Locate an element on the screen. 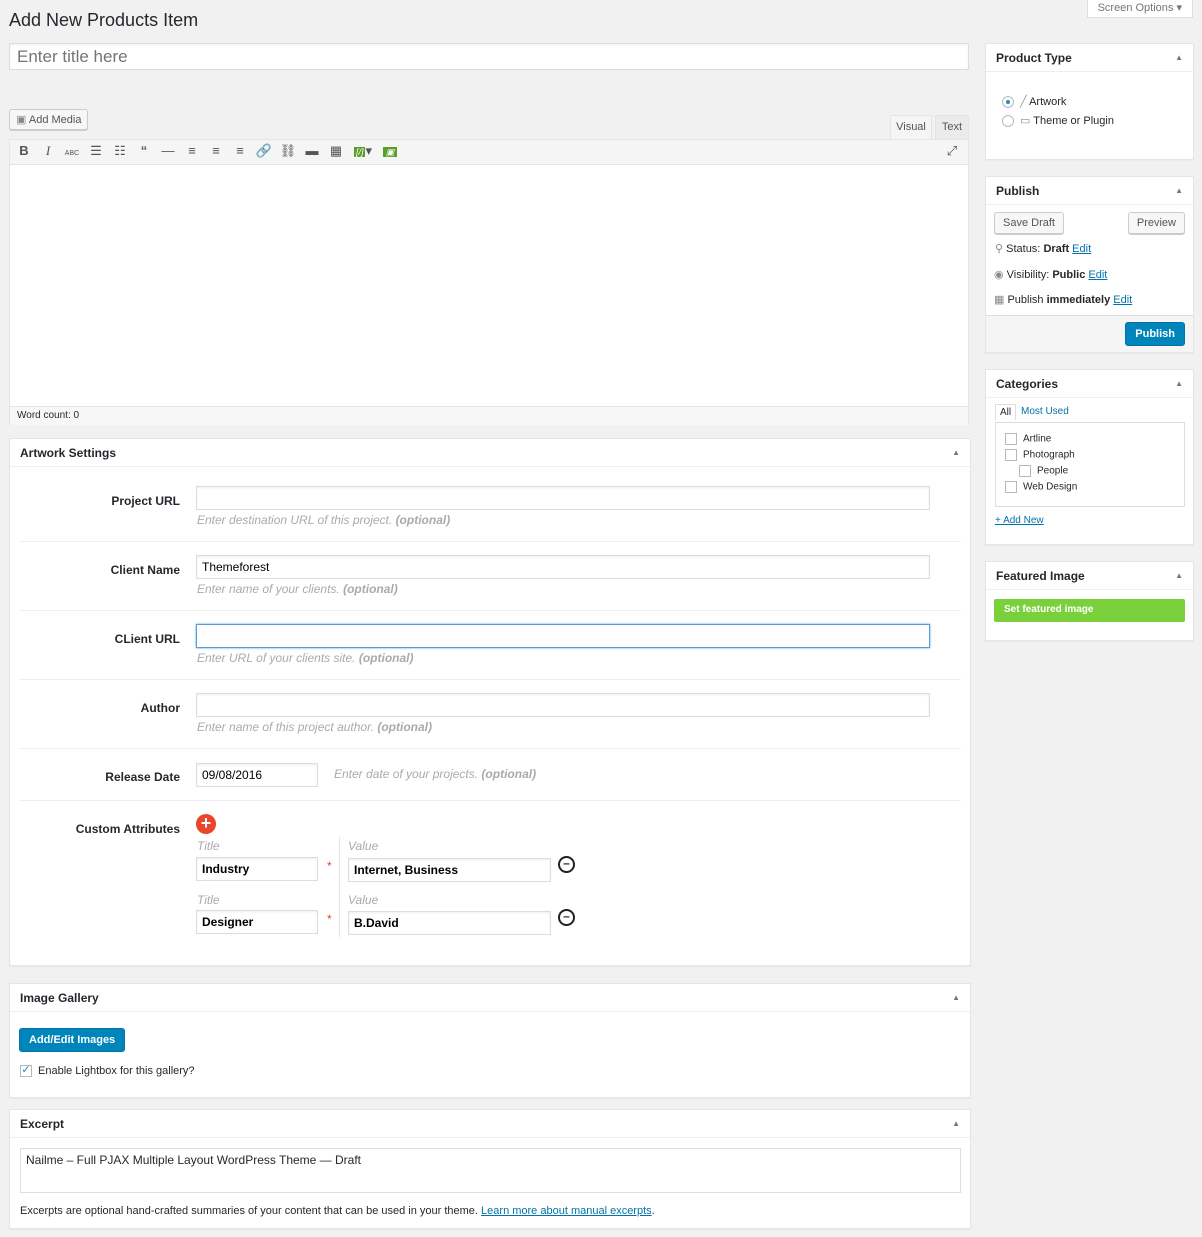  custom-attributes-label: Custom Attributes is located at coordinates (127, 829).